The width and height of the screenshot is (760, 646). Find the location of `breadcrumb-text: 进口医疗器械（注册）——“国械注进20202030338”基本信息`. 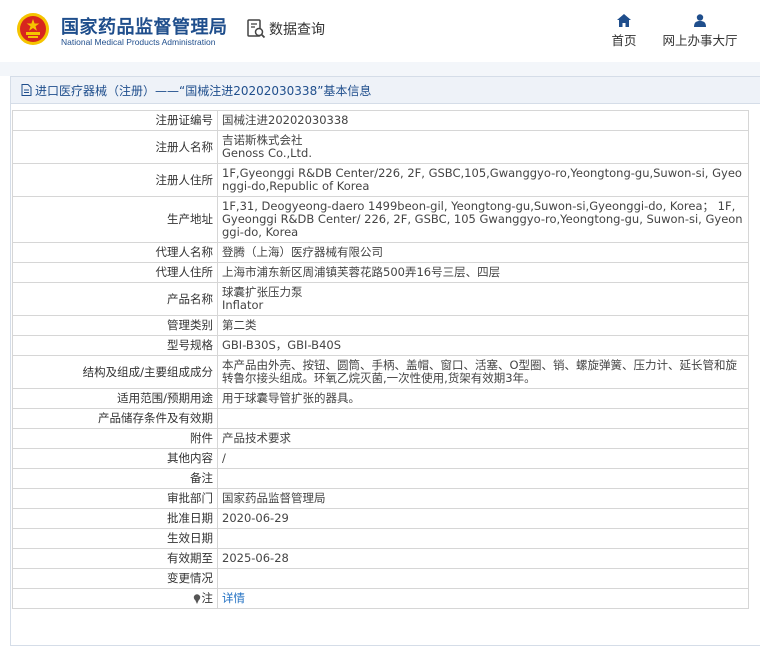

breadcrumb-text: 进口医疗器械（注册）——“国械注进20202030338”基本信息 is located at coordinates (203, 90).